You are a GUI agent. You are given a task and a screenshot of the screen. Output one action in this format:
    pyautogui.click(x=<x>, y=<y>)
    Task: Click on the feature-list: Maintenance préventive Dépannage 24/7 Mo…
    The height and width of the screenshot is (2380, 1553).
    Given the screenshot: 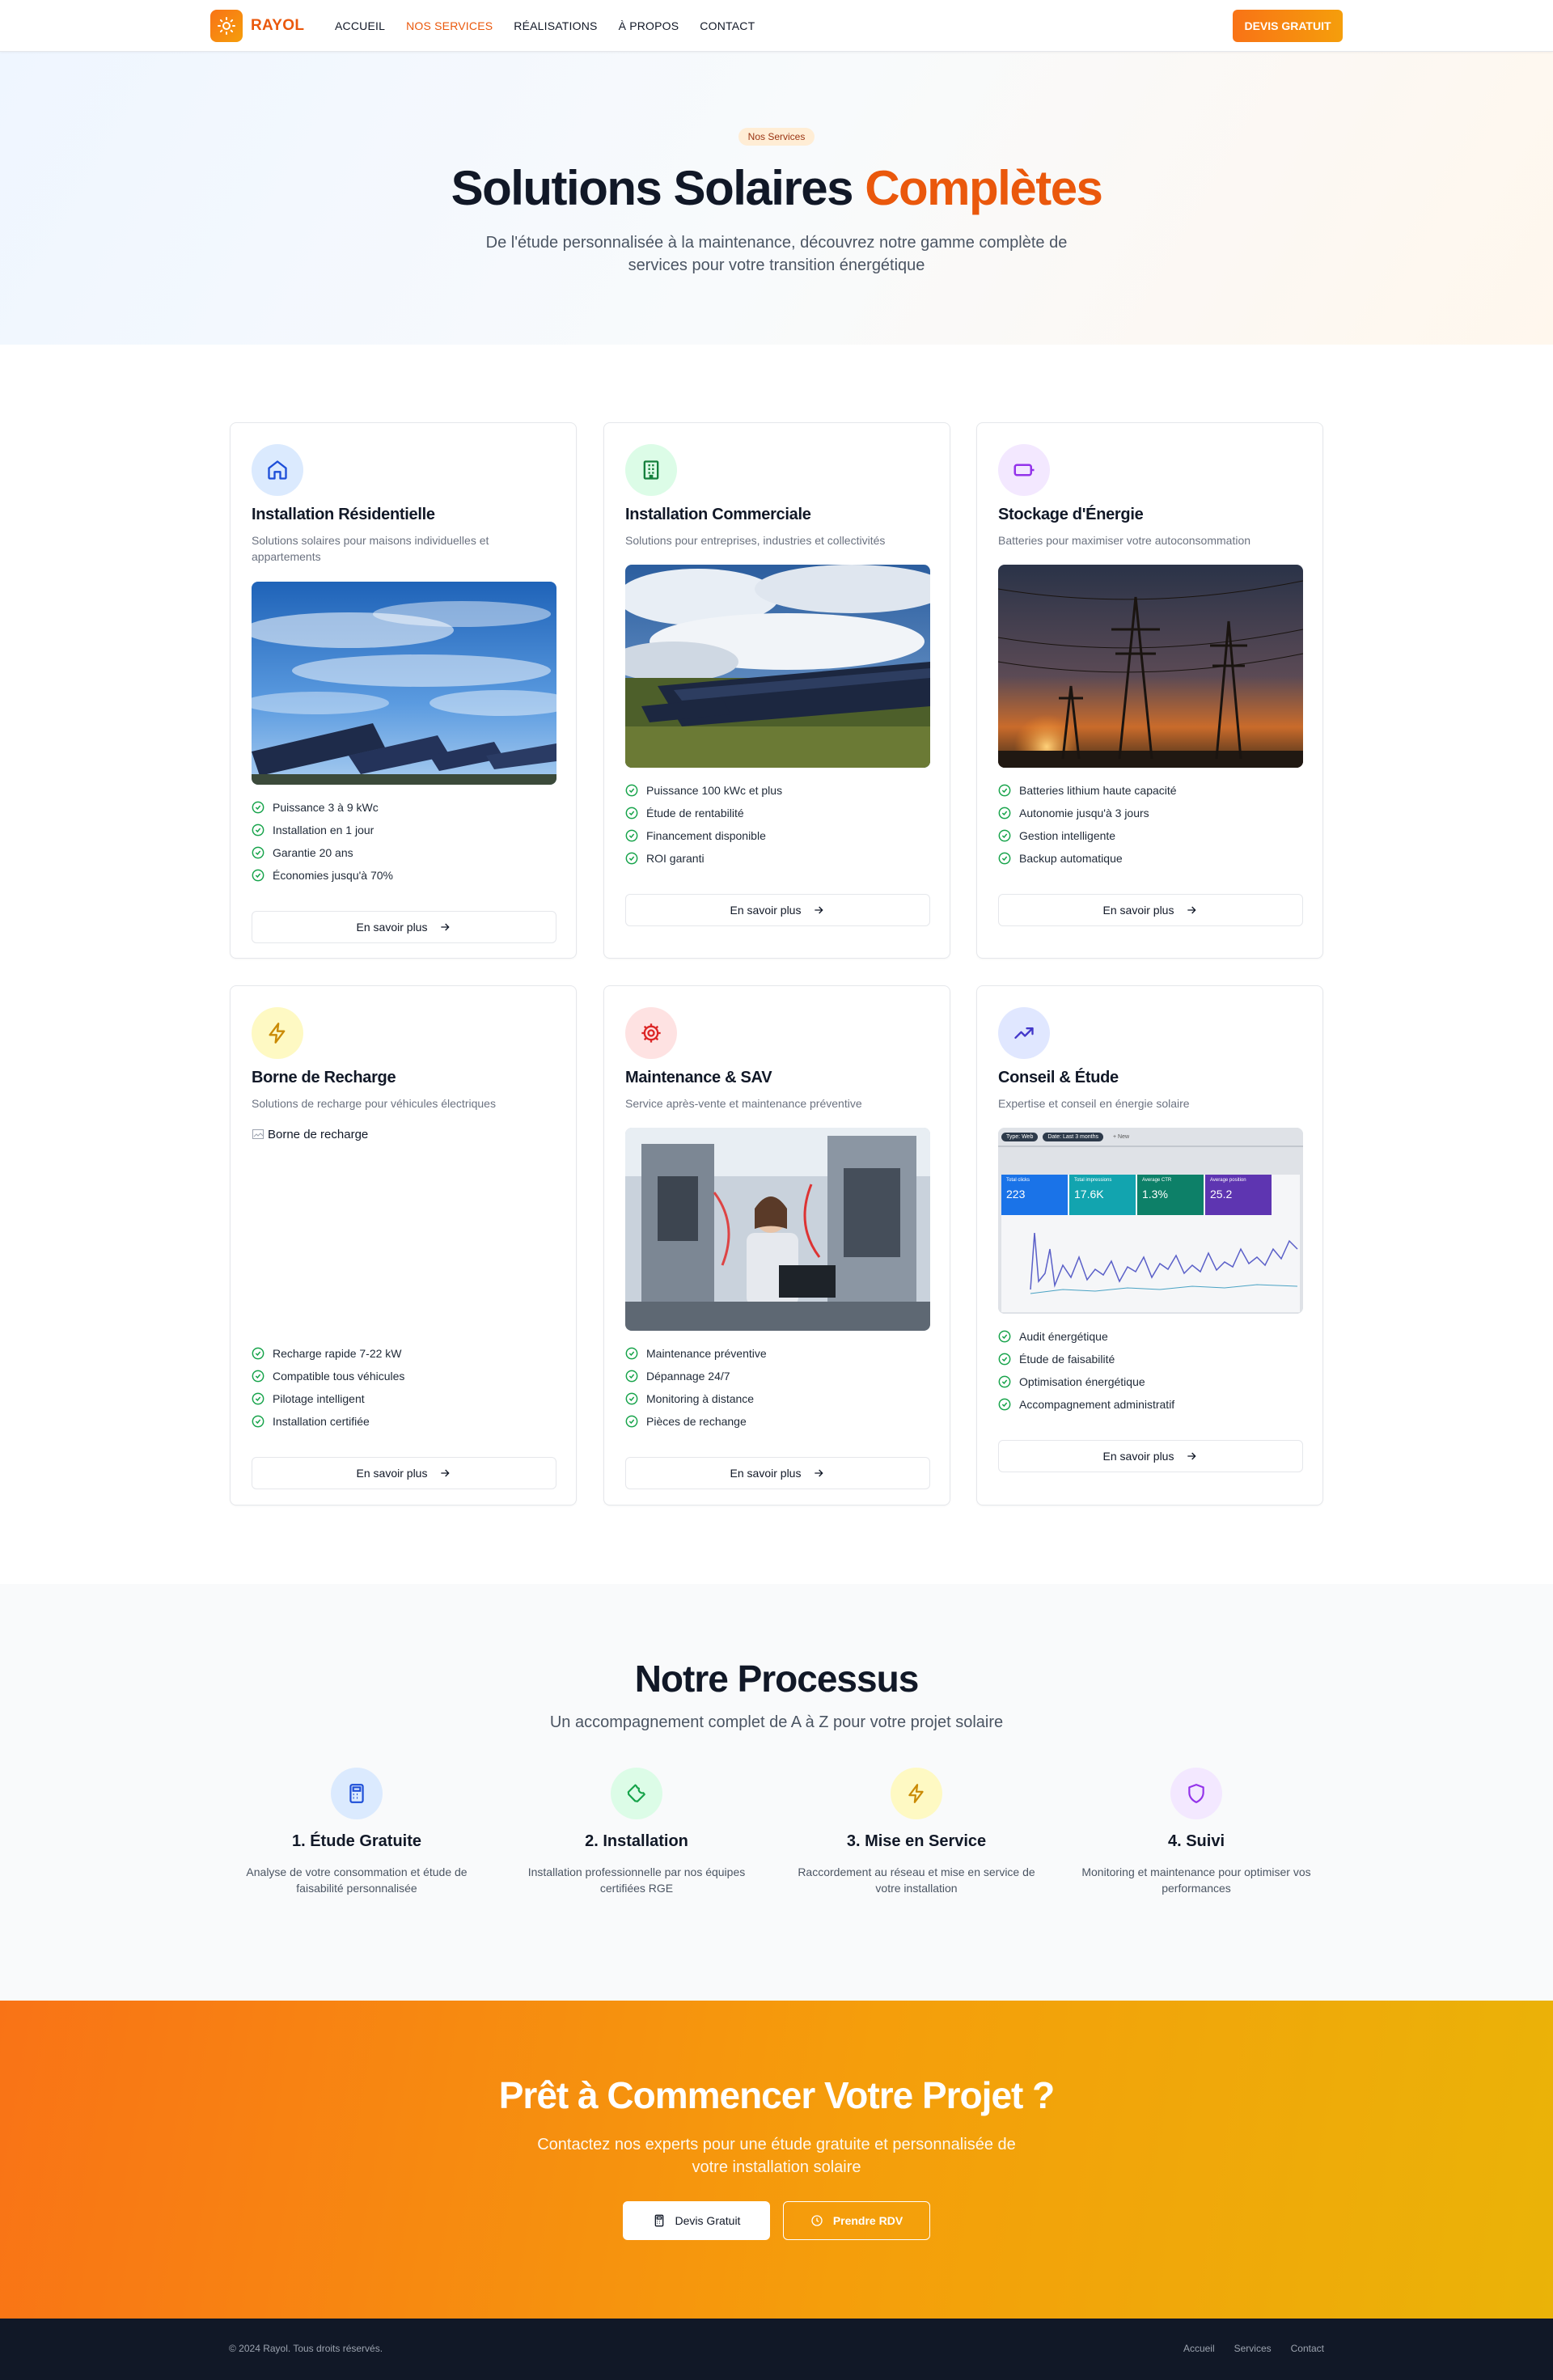 What is the action you would take?
    pyautogui.click(x=777, y=1387)
    